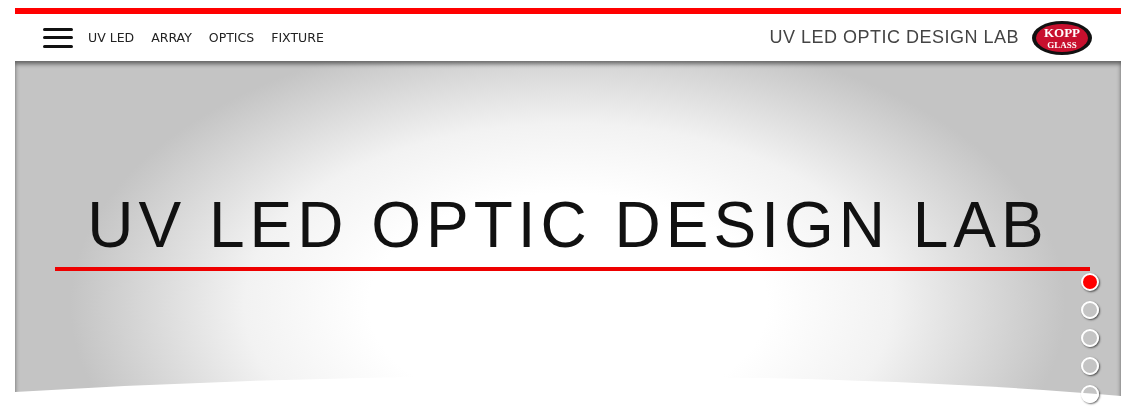 Image resolution: width=1121 pixels, height=409 pixels. Describe the element at coordinates (231, 37) in the screenshot. I see `nav-link: OPTICS` at that location.